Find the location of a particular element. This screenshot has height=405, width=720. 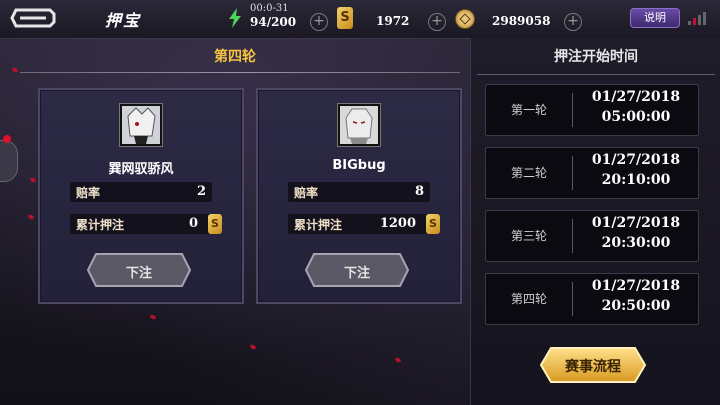

event-flow-label: 赛事流程 is located at coordinates (593, 367).